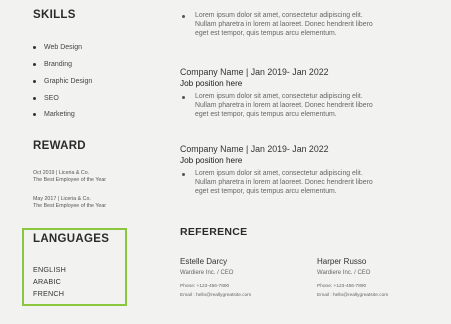 The width and height of the screenshot is (451, 324). Describe the element at coordinates (54, 15) in the screenshot. I see `skills-title: SKILLS` at that location.